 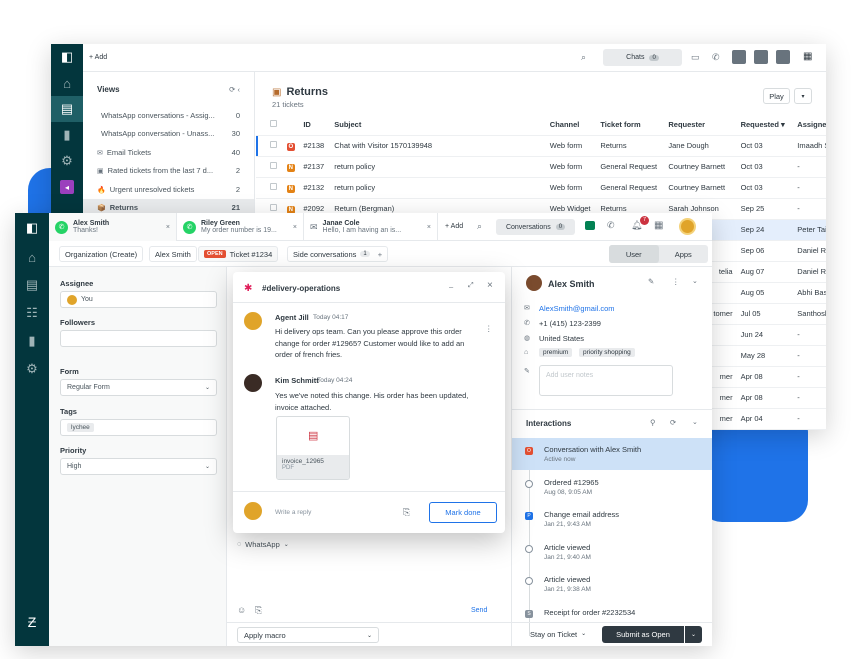 I want to click on tags-field: lychee, so click(x=138, y=427).